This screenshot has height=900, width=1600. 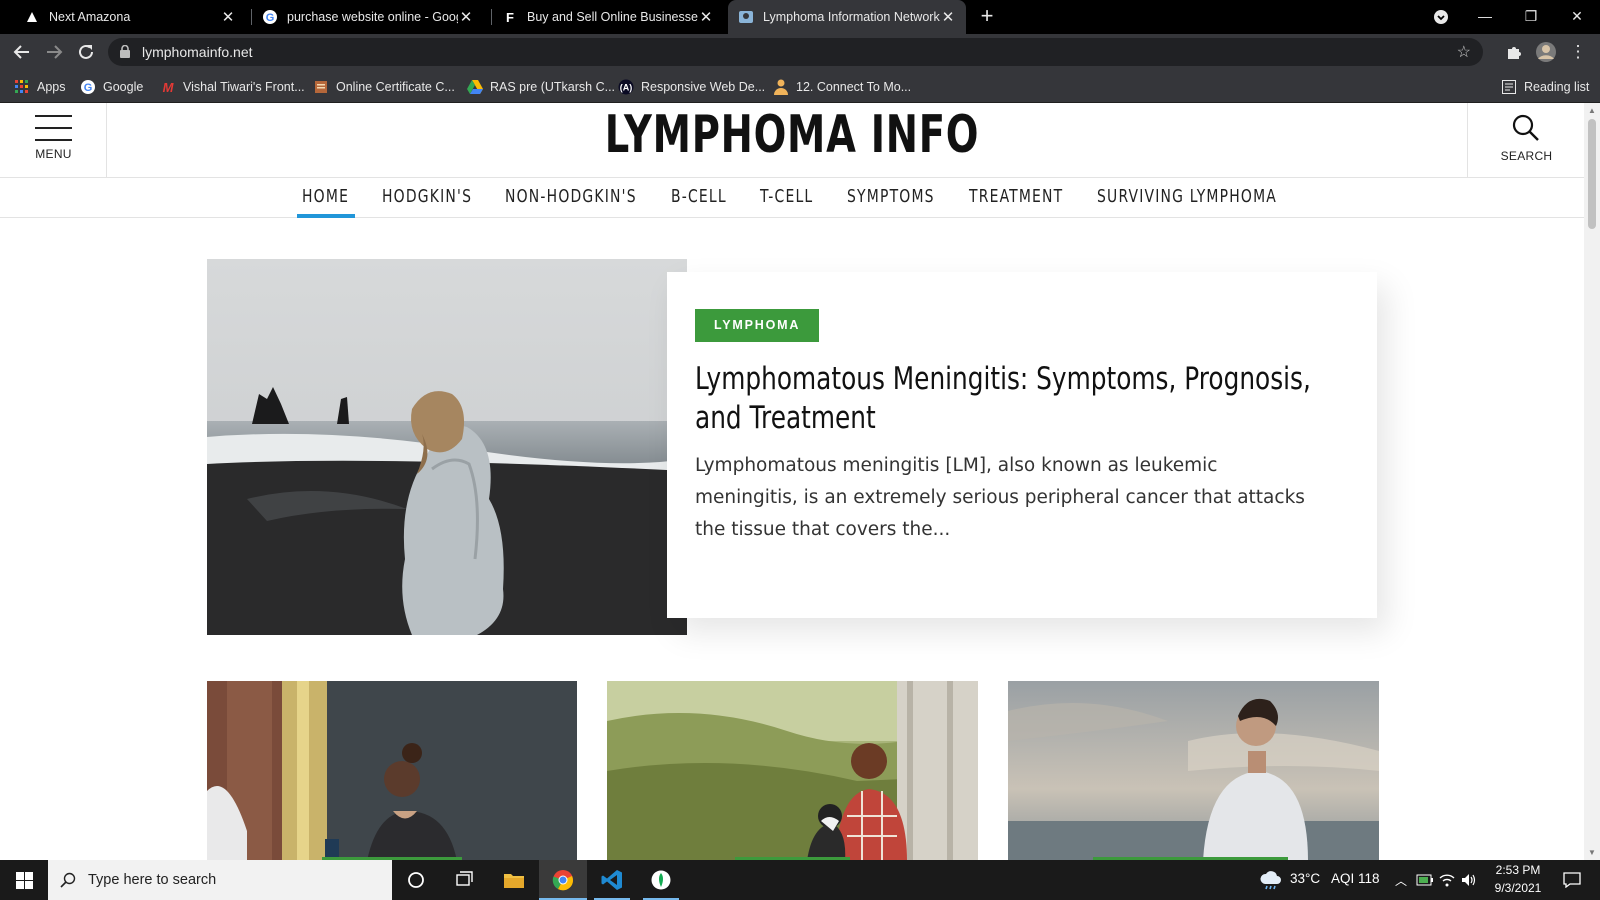 I want to click on more-options-icon: ⋮, so click(x=1578, y=52).